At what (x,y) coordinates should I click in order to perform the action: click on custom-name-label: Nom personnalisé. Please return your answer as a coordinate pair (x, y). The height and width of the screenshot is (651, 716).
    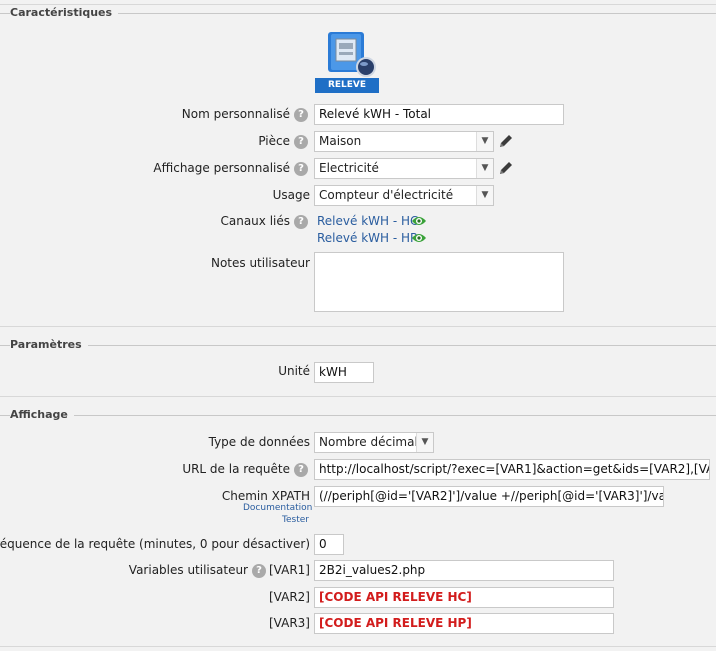
    Looking at the image, I should click on (235, 114).